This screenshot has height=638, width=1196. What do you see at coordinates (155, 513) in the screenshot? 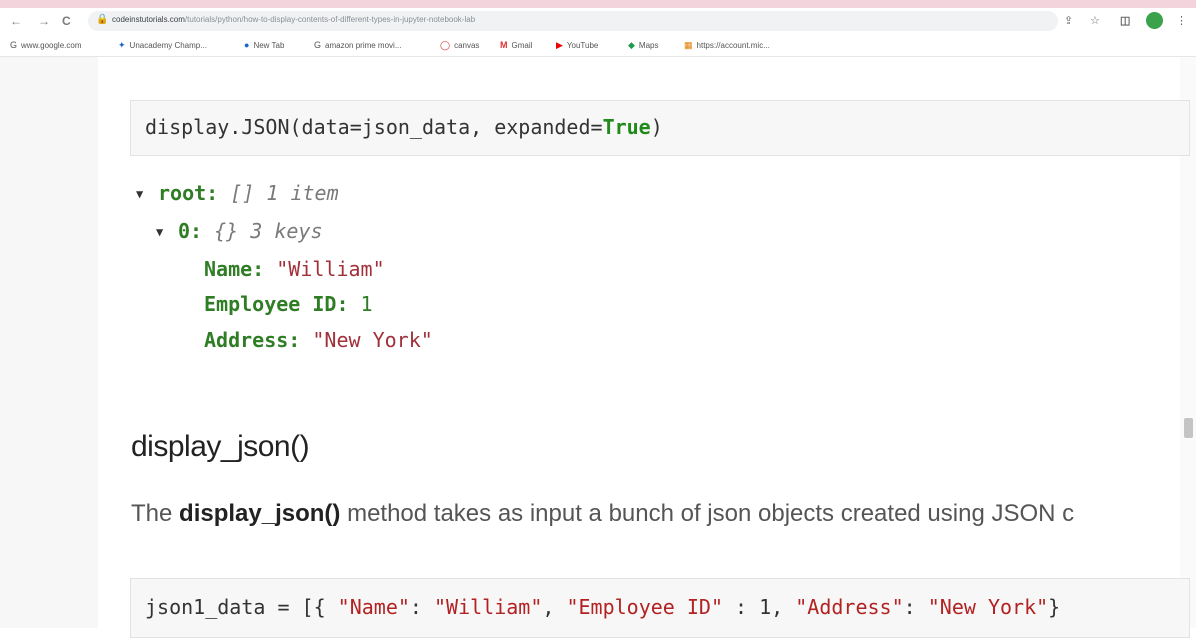
I see `paragraph-text: The` at bounding box center [155, 513].